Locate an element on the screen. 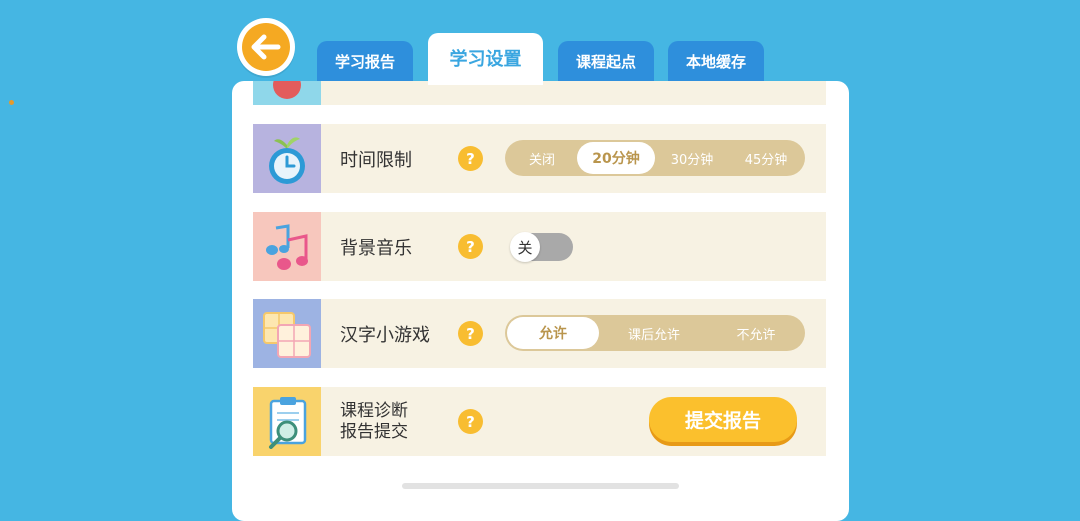 The image size is (1080, 521). settings-row-time-limit: 时间限制 ? 关闭 20分钟 30分钟 45分钟 is located at coordinates (539, 158).